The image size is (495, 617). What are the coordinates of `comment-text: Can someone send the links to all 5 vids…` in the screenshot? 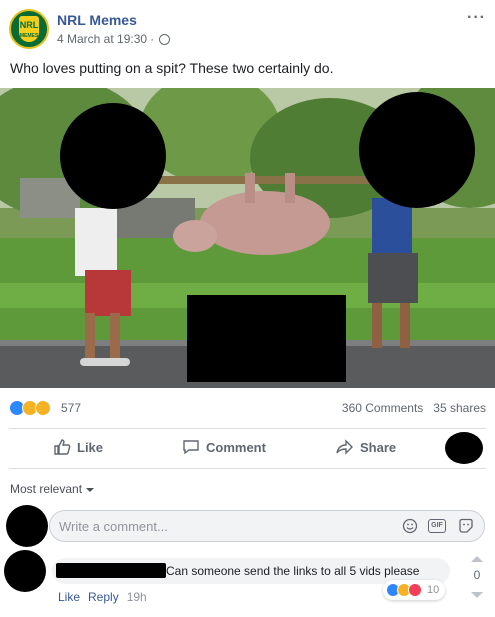 It's located at (293, 571).